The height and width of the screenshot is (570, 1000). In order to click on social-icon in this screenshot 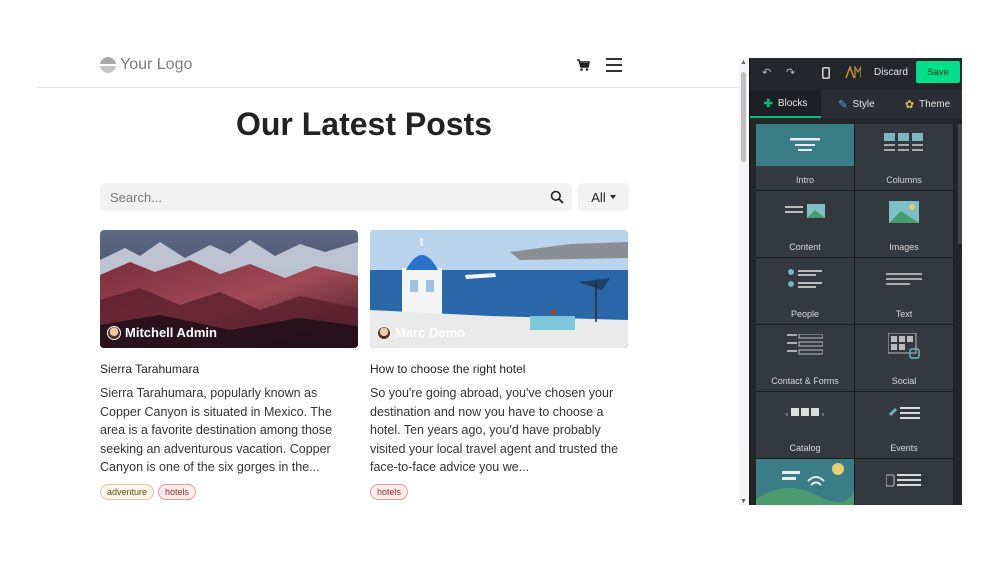, I will do `click(904, 346)`.